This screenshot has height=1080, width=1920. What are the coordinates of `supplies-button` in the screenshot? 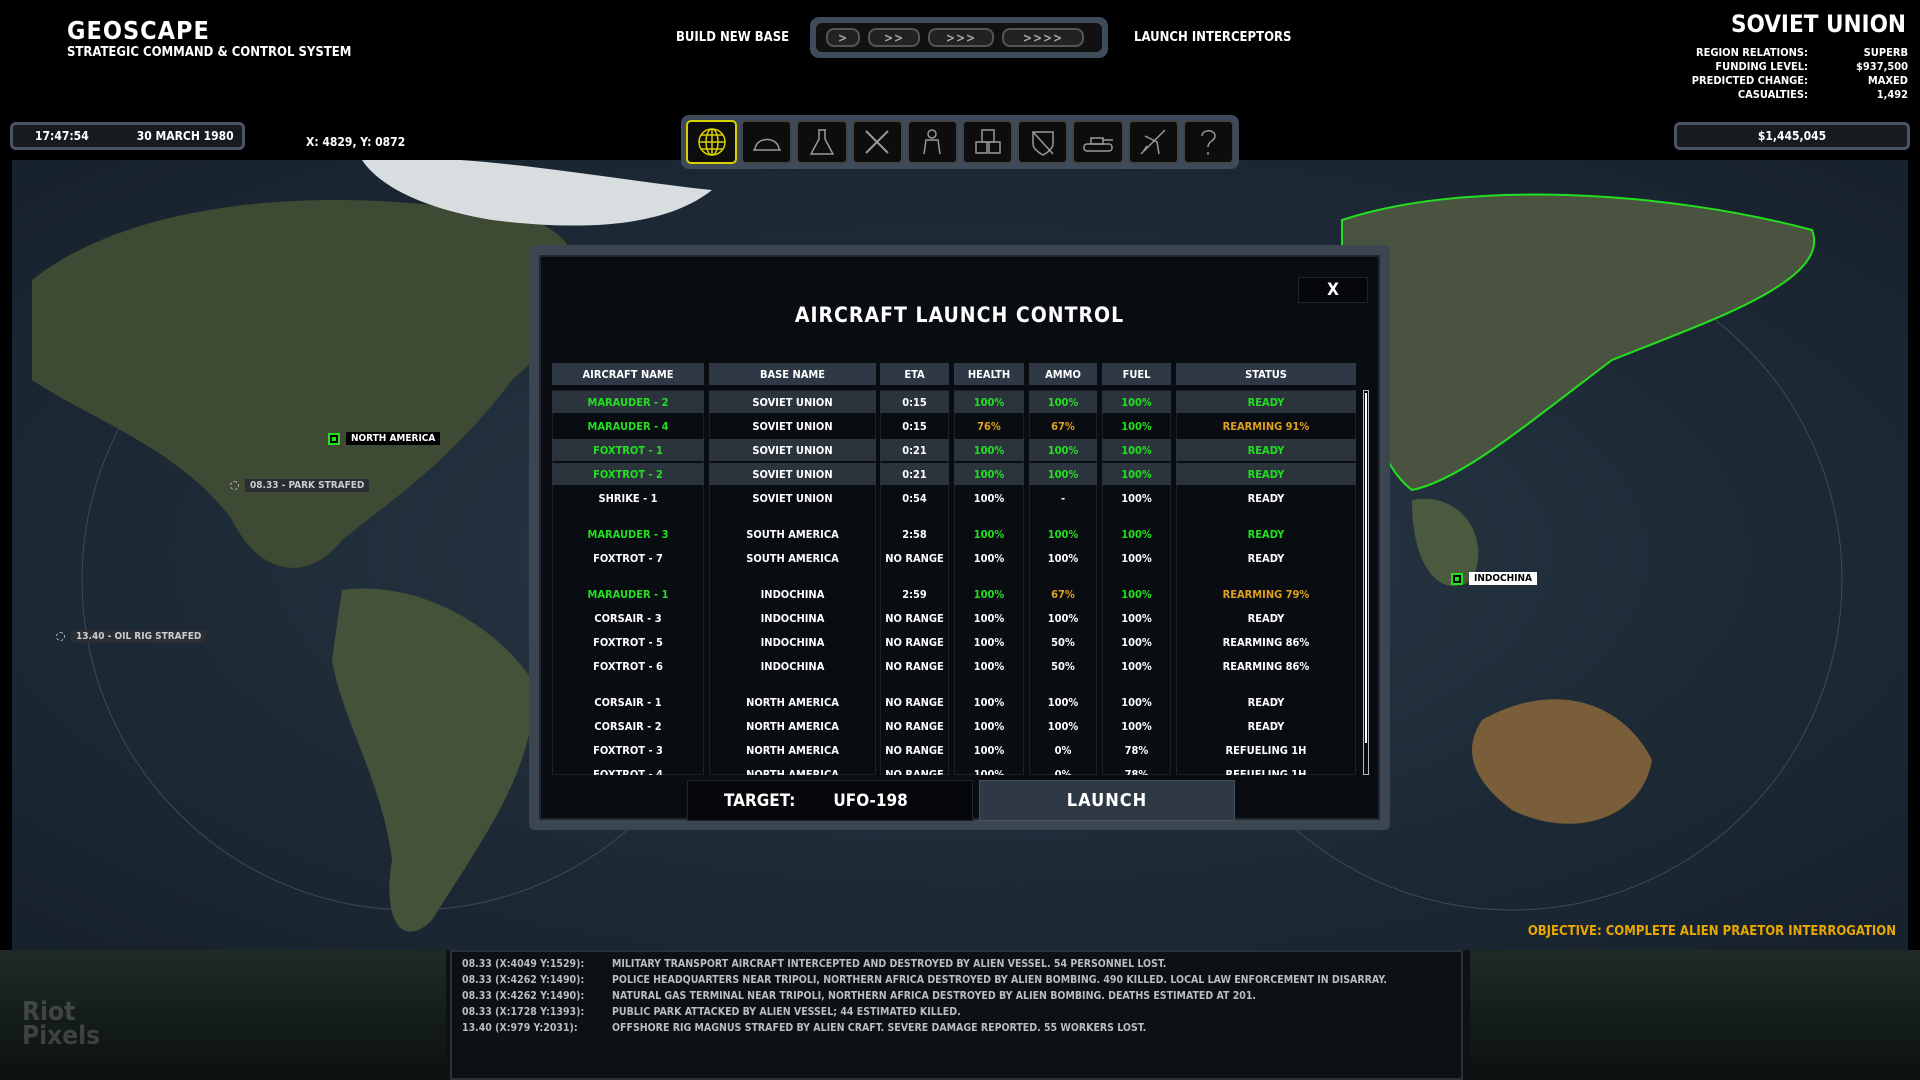 It's located at (988, 142).